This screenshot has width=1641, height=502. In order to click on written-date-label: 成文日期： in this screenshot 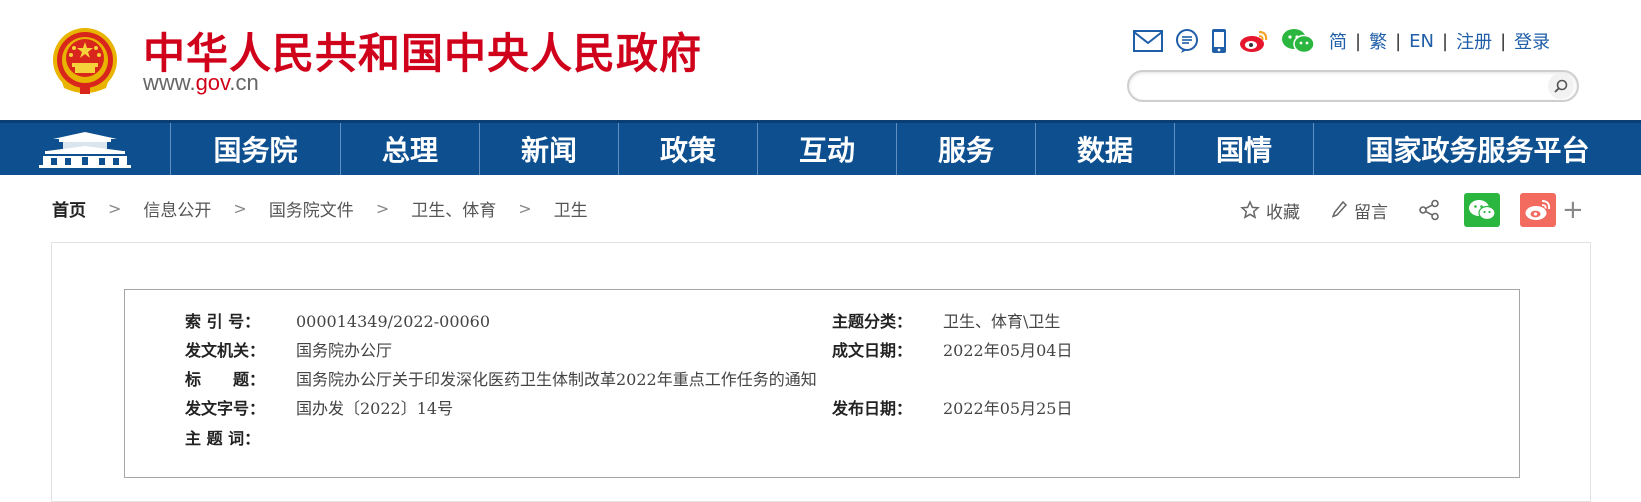, I will do `click(872, 350)`.